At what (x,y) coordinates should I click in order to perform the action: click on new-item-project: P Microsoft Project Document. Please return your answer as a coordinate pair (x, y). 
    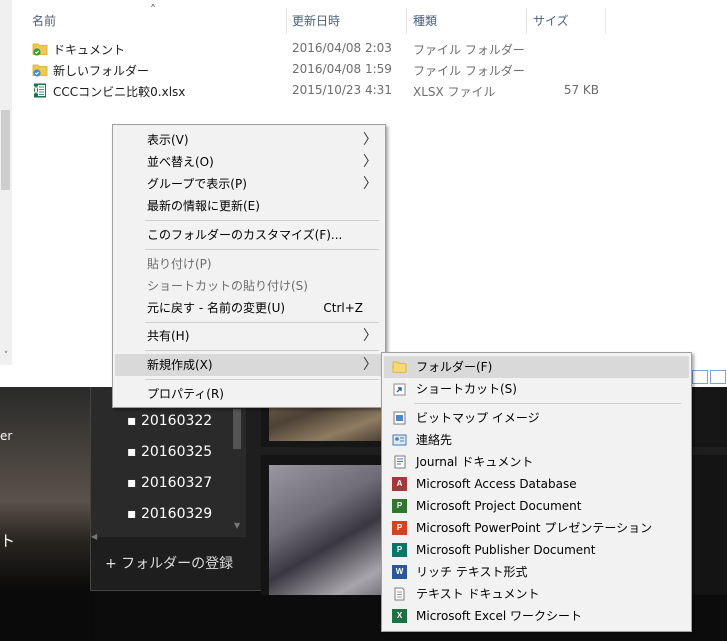
    Looking at the image, I should click on (536, 506).